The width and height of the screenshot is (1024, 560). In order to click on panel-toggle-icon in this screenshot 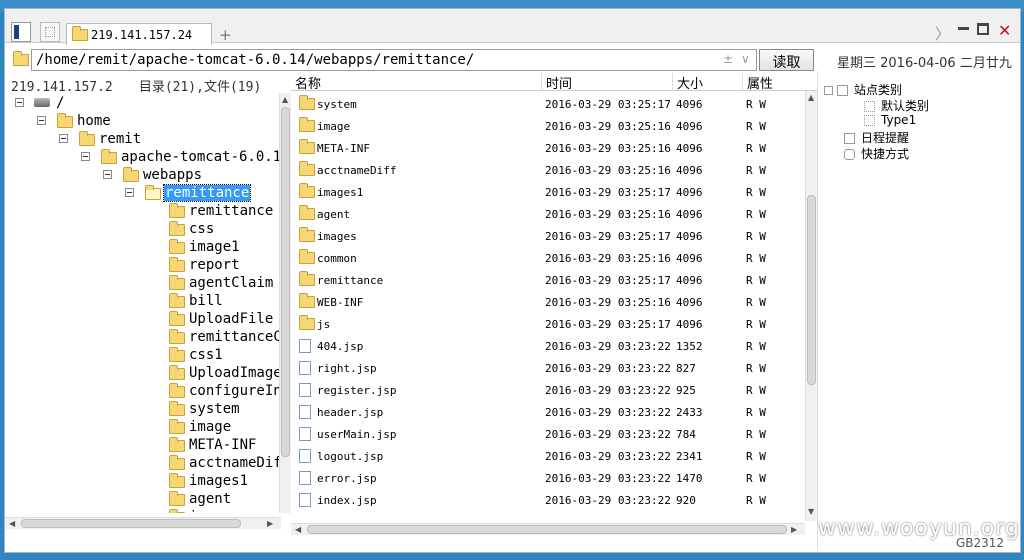, I will do `click(21, 32)`.